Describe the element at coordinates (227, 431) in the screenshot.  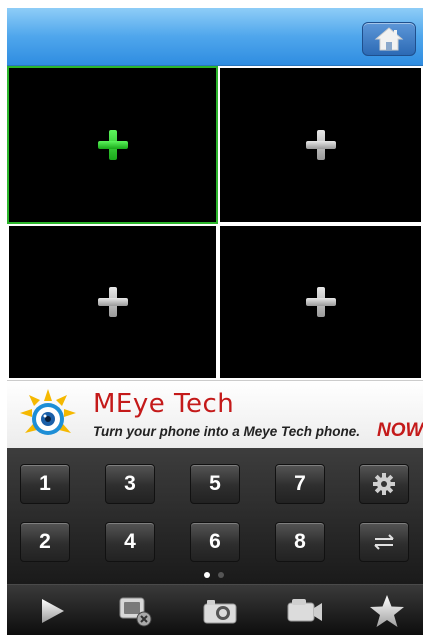
I see `ad-tagline: Turn your phone into a Meye Tech phone.` at that location.